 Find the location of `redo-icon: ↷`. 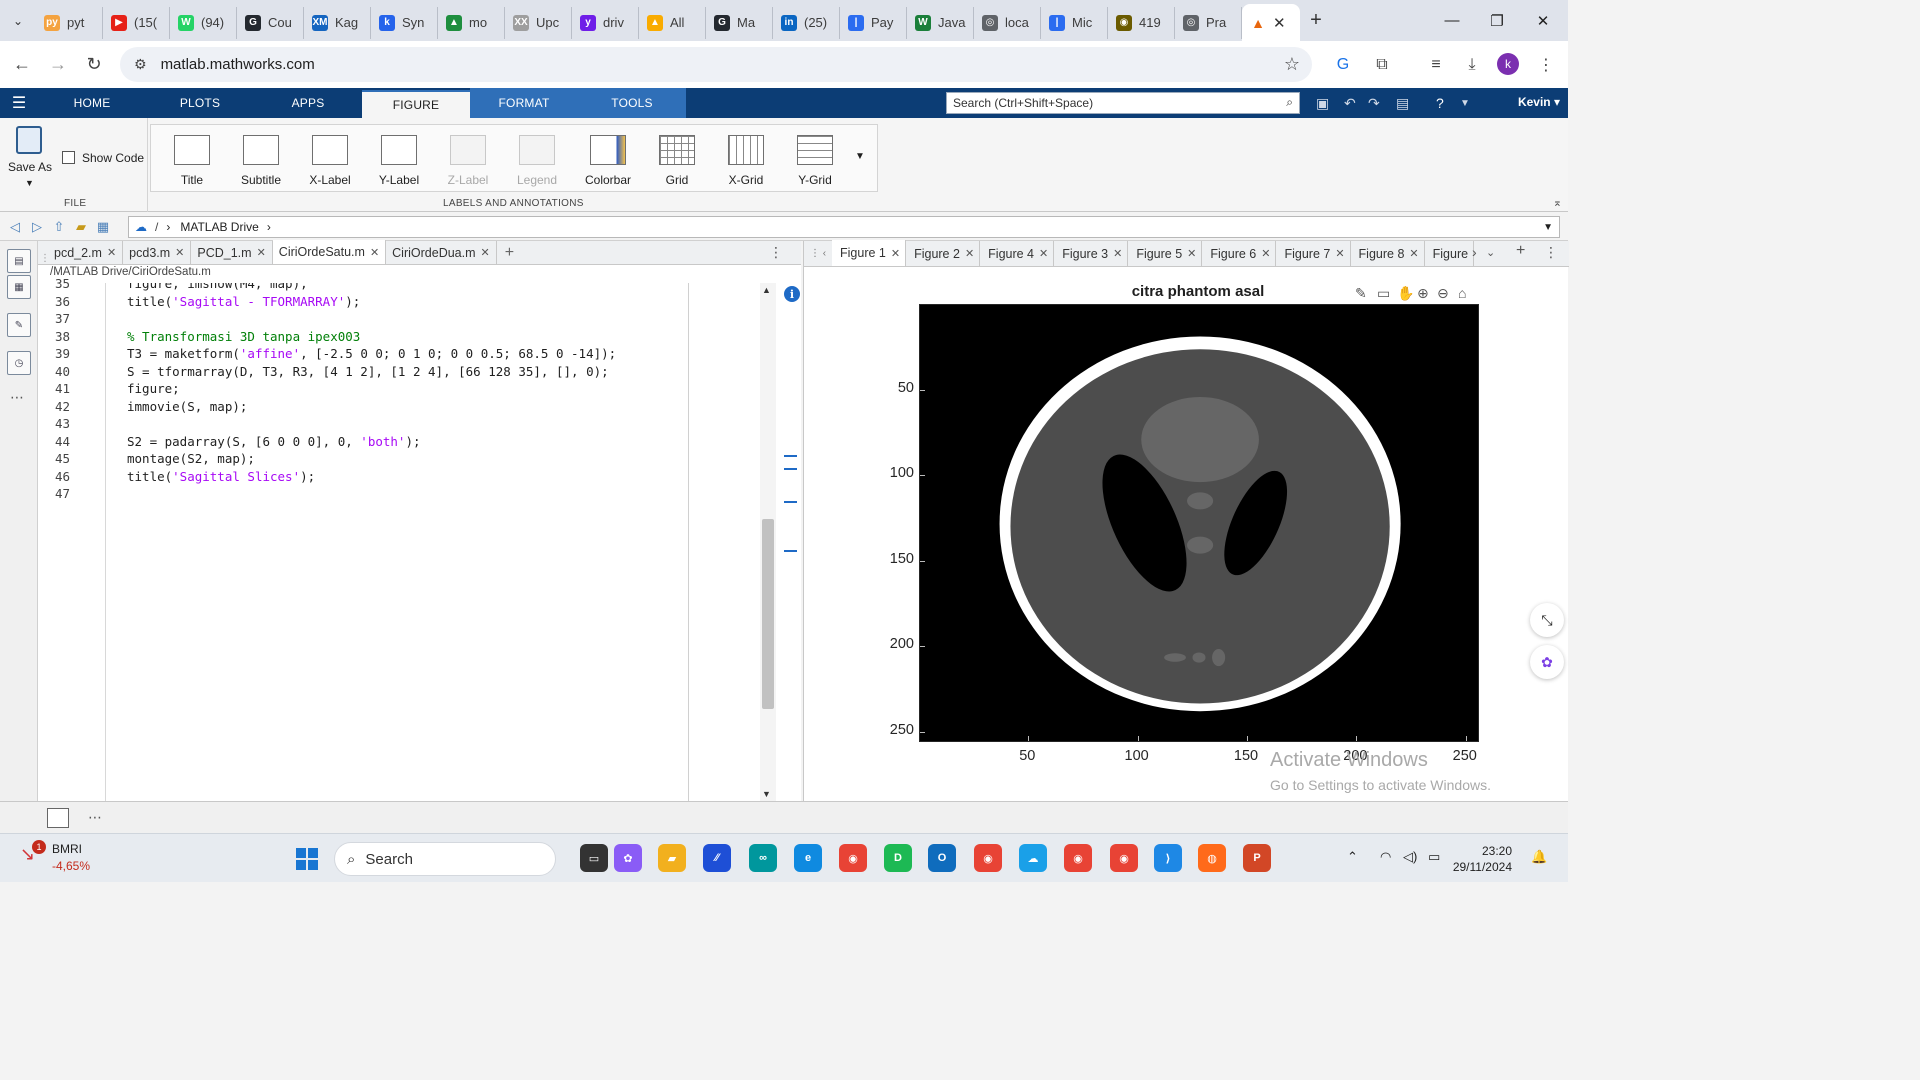

redo-icon: ↷ is located at coordinates (1374, 103).